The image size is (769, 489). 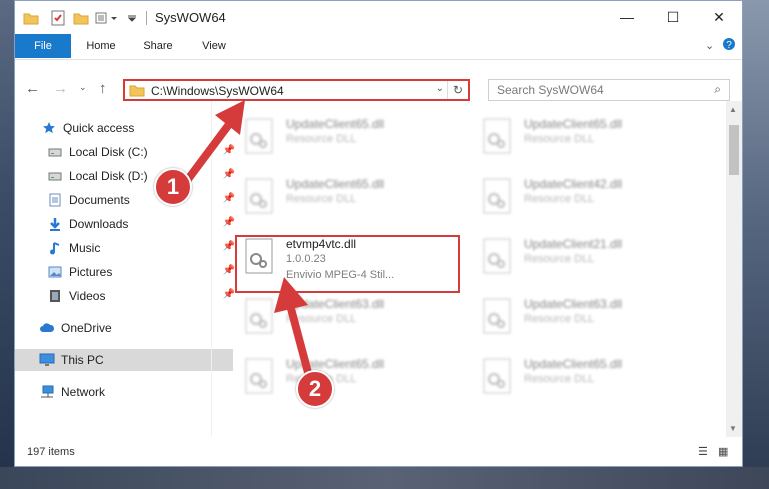 What do you see at coordinates (756, 244) in the screenshot?
I see `desktop-background-right` at bounding box center [756, 244].